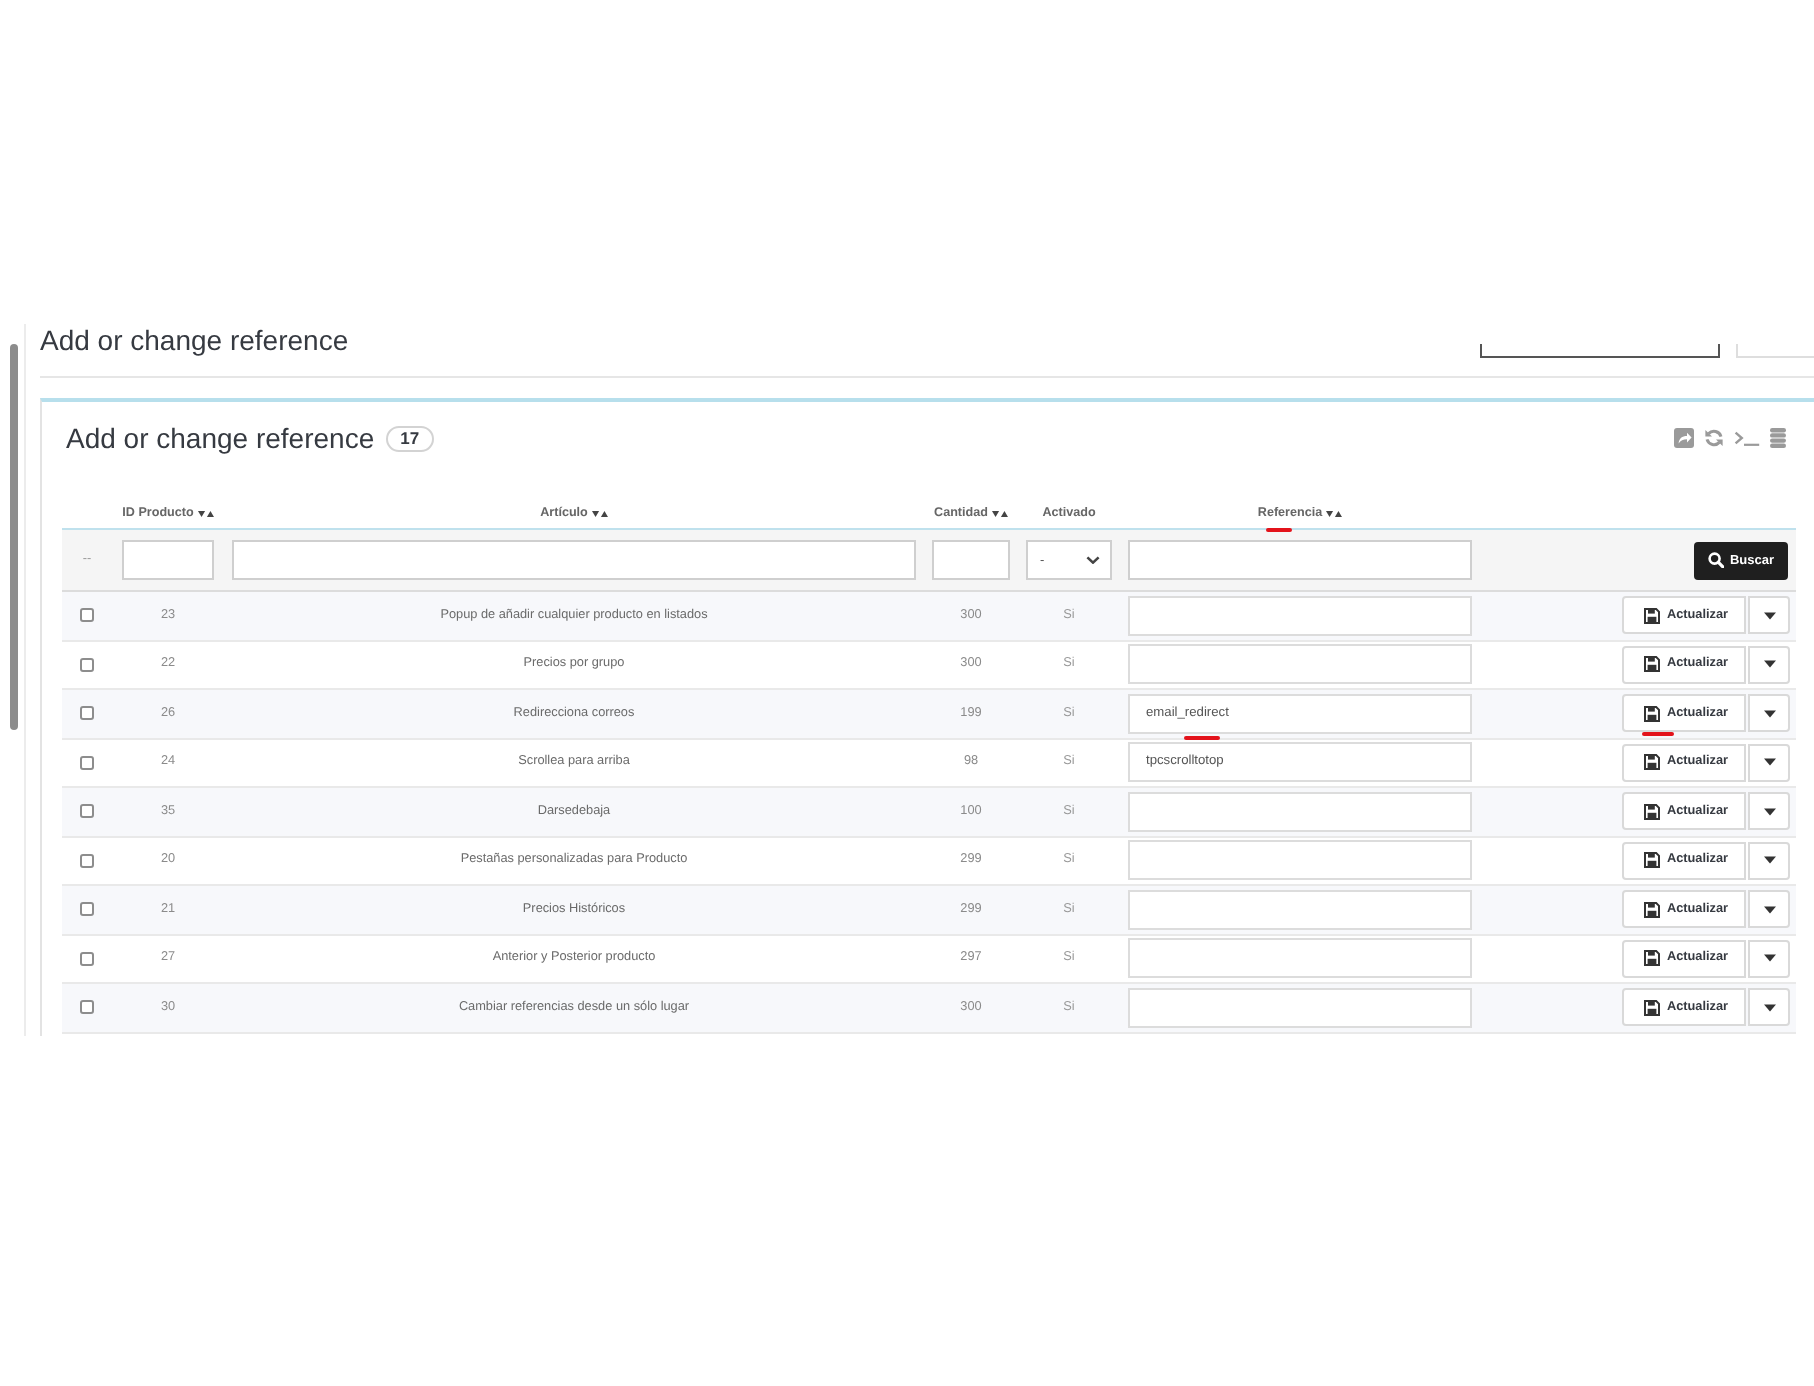  What do you see at coordinates (410, 438) in the screenshot?
I see `count-badge: 17` at bounding box center [410, 438].